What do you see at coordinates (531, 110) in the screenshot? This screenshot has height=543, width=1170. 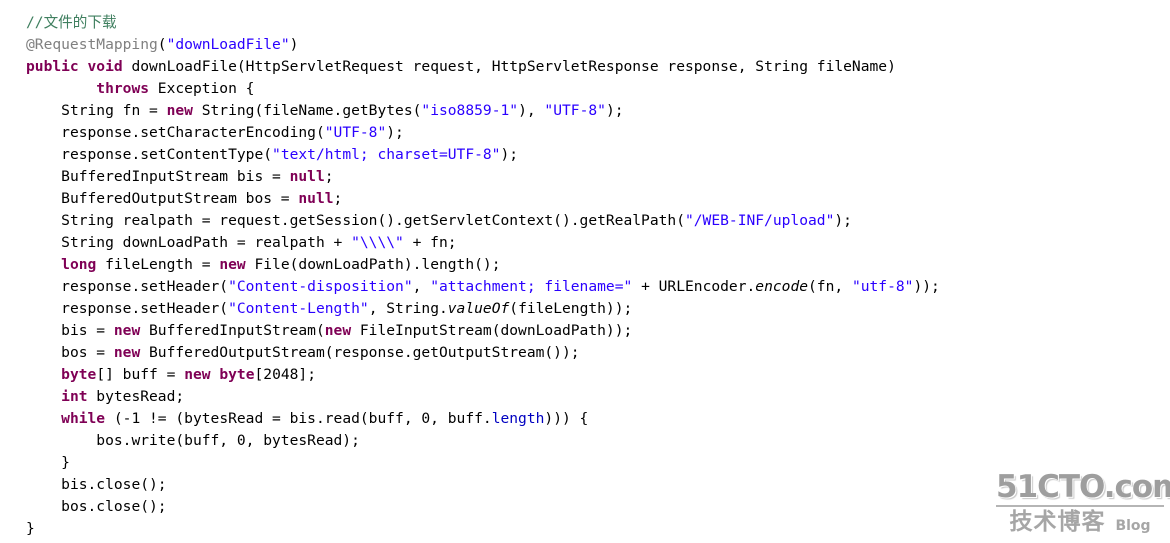 I see `code-token-plain: ),` at bounding box center [531, 110].